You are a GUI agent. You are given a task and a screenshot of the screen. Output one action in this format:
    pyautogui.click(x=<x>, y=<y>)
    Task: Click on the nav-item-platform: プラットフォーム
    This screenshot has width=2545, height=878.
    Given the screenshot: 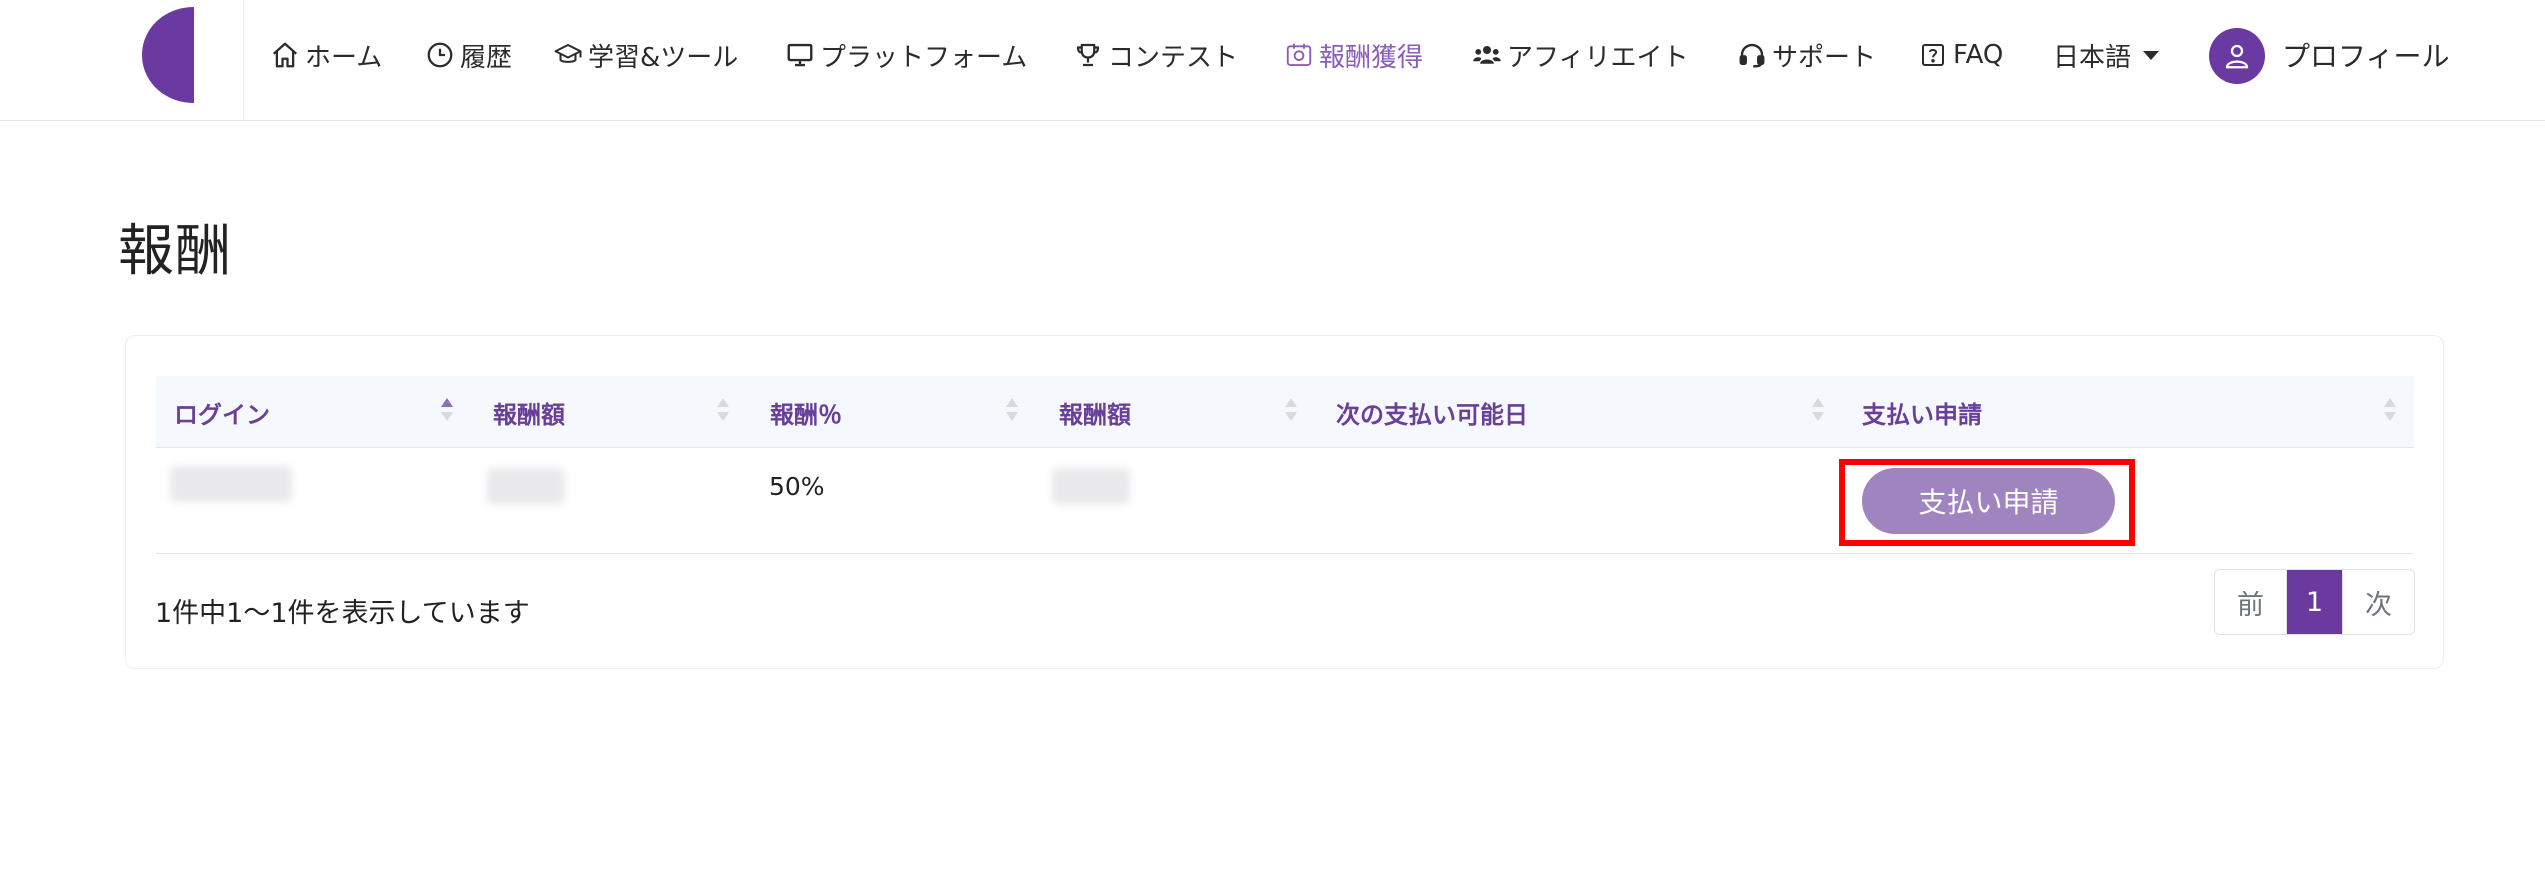 What is the action you would take?
    pyautogui.click(x=906, y=55)
    